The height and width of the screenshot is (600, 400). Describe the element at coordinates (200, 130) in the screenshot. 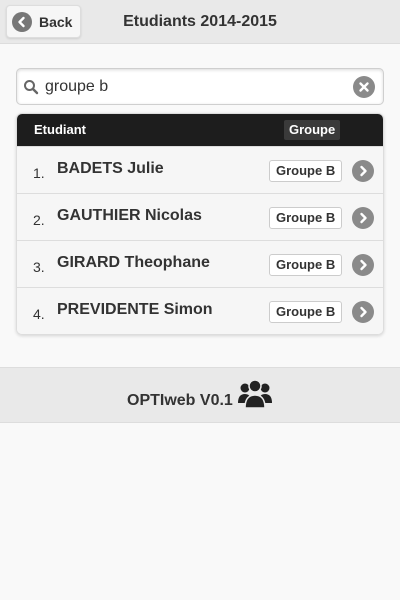

I see `list-header: Etudiant Groupe` at that location.